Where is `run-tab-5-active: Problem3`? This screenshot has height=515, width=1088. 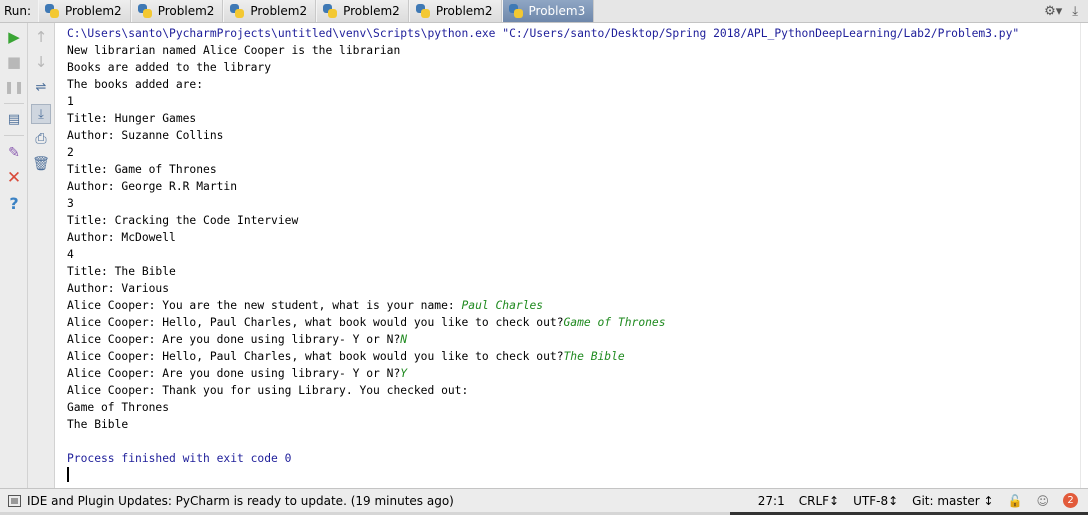
run-tab-5-active: Problem3 is located at coordinates (548, 11).